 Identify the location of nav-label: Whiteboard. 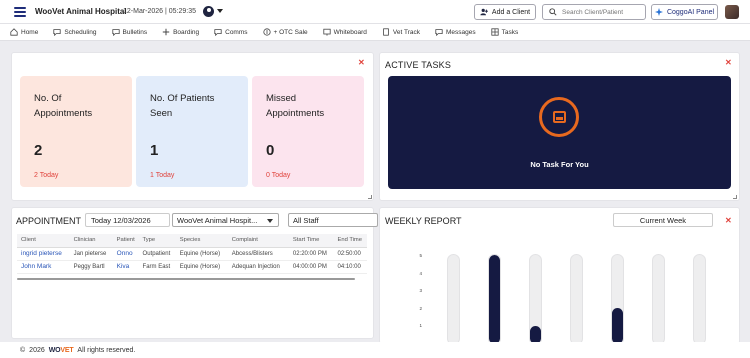
(350, 32).